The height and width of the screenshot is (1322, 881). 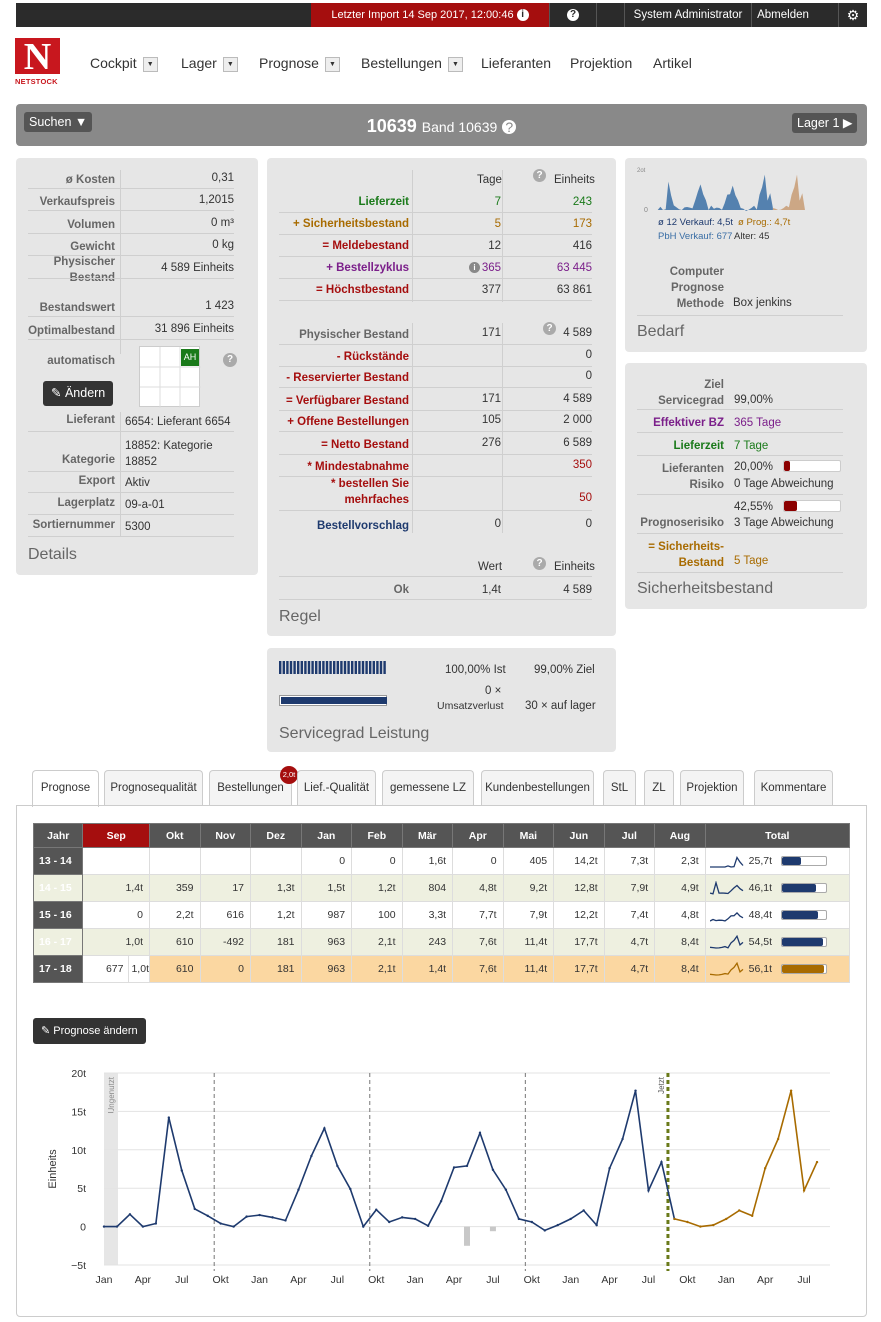 I want to click on month-cell: 14,2t, so click(x=579, y=861).